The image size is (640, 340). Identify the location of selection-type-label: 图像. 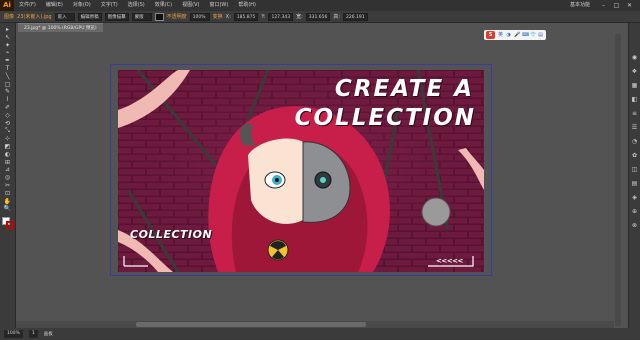
(9, 17).